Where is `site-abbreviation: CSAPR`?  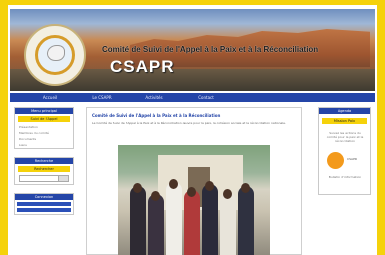 site-abbreviation: CSAPR is located at coordinates (142, 66).